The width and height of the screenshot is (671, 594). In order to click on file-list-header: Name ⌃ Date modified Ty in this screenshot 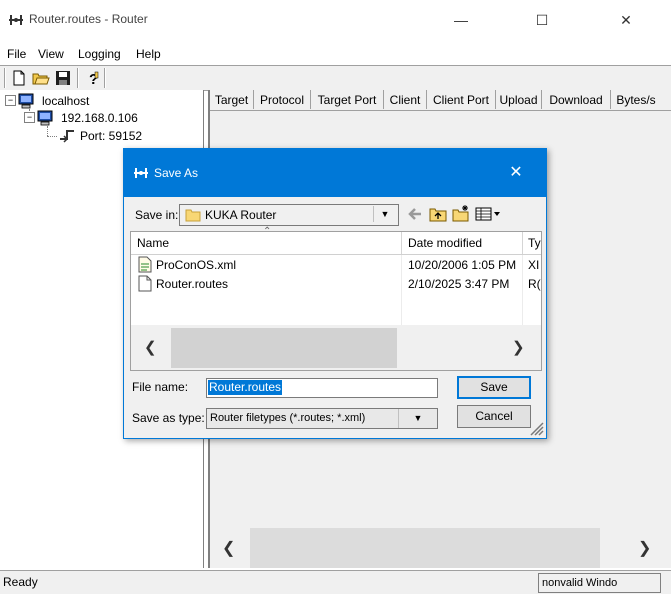, I will do `click(336, 240)`.